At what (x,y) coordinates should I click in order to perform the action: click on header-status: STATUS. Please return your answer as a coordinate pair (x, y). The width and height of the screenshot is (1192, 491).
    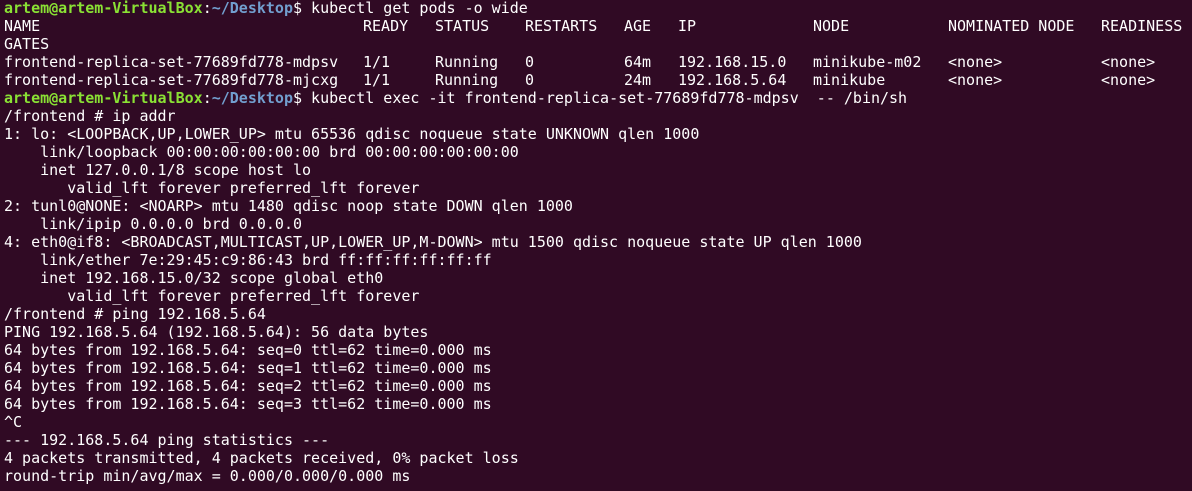
    Looking at the image, I should click on (462, 26).